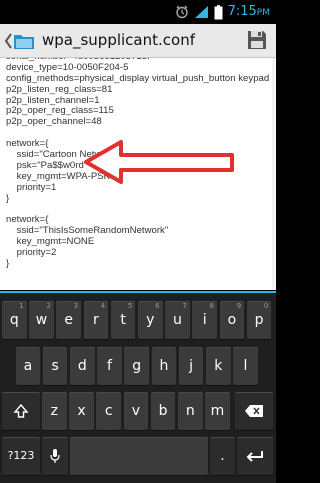 Image resolution: width=320 pixels, height=483 pixels. I want to click on key-v: v, so click(136, 411).